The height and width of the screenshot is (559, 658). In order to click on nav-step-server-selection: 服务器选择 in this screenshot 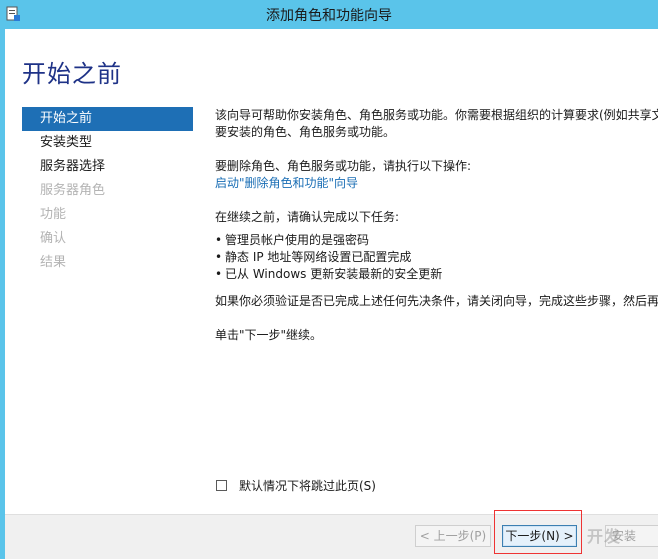, I will do `click(107, 167)`.